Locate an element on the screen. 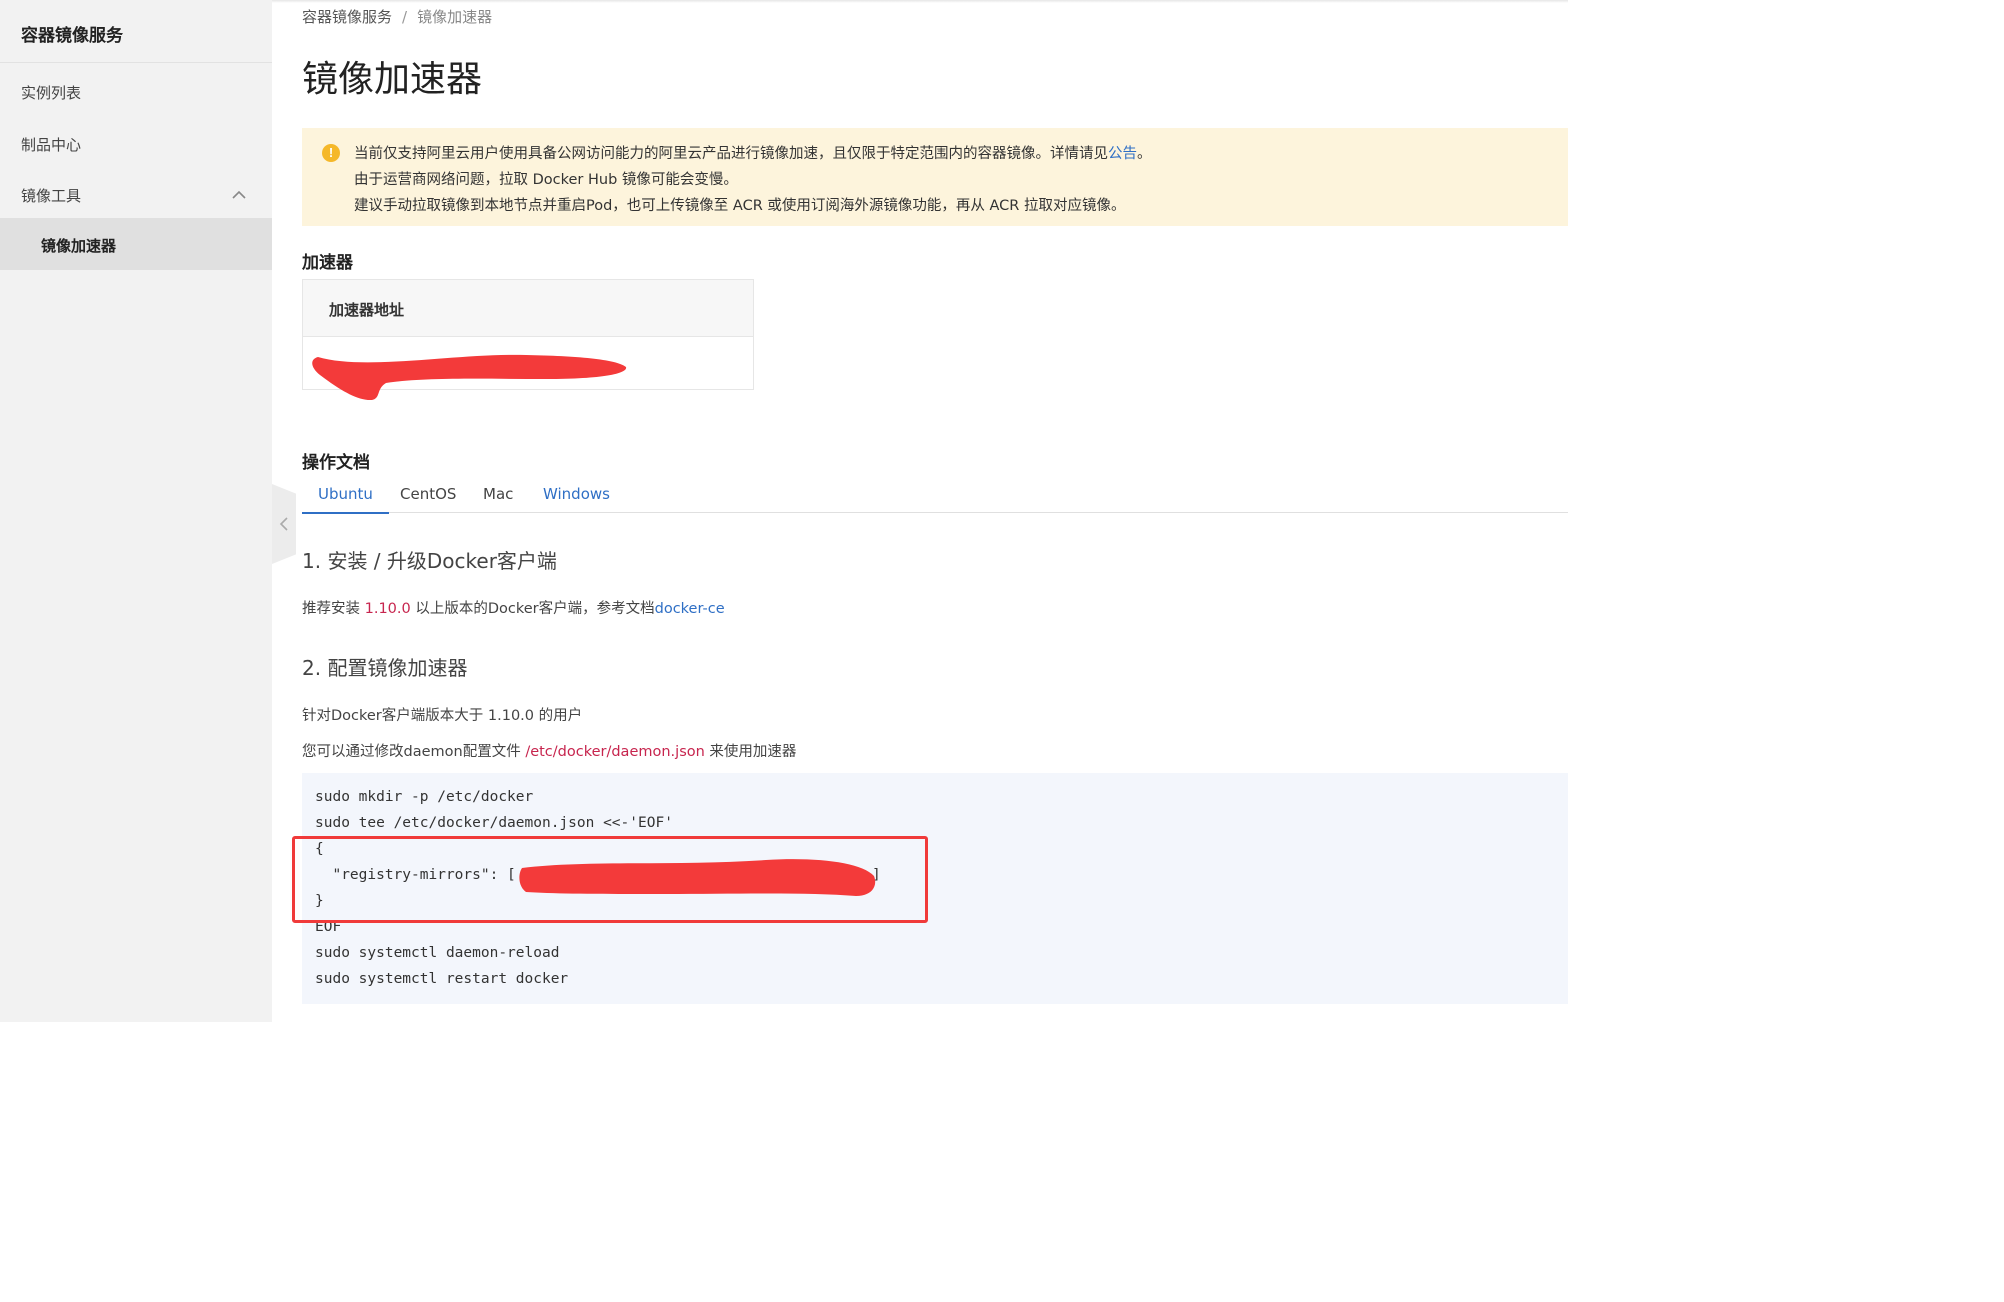 This screenshot has width=2004, height=1302. sidebar-collapse-handle is located at coordinates (284, 524).